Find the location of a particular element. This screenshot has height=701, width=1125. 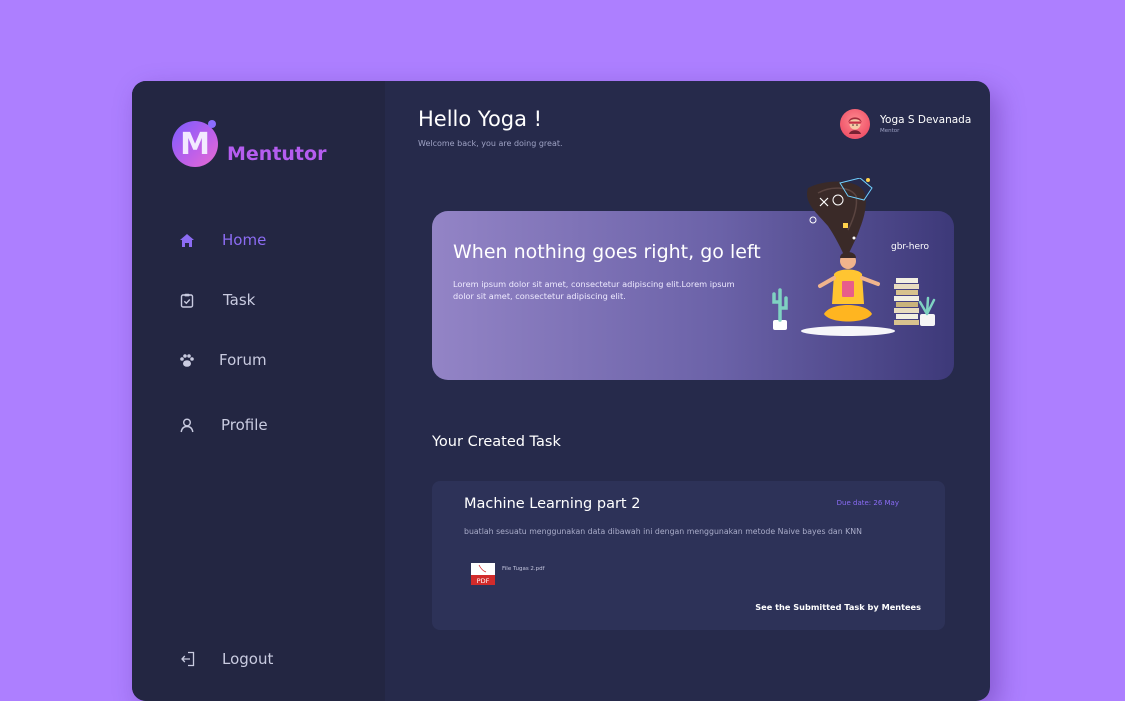

sidebar-item-task: Task is located at coordinates (216, 300).